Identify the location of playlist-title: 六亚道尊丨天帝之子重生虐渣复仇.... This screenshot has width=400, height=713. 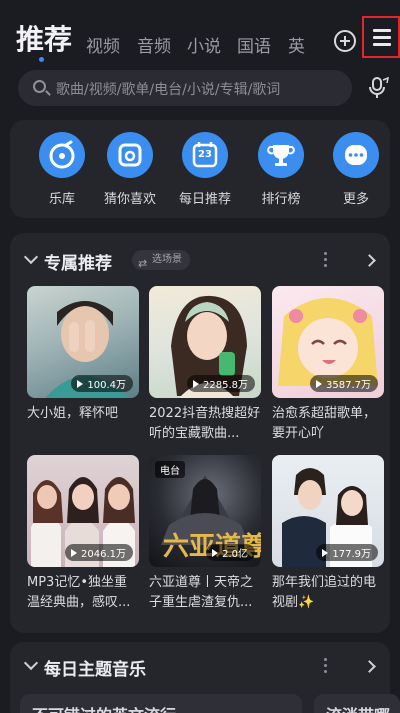
(201, 592).